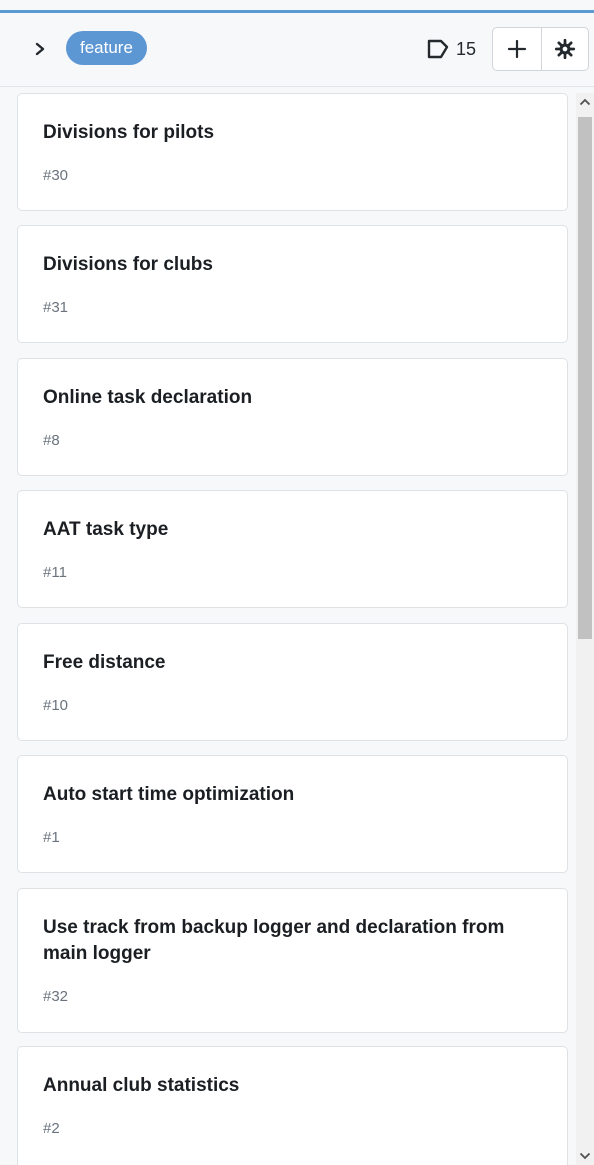 The image size is (594, 1165). I want to click on list-settings-button, so click(564, 49).